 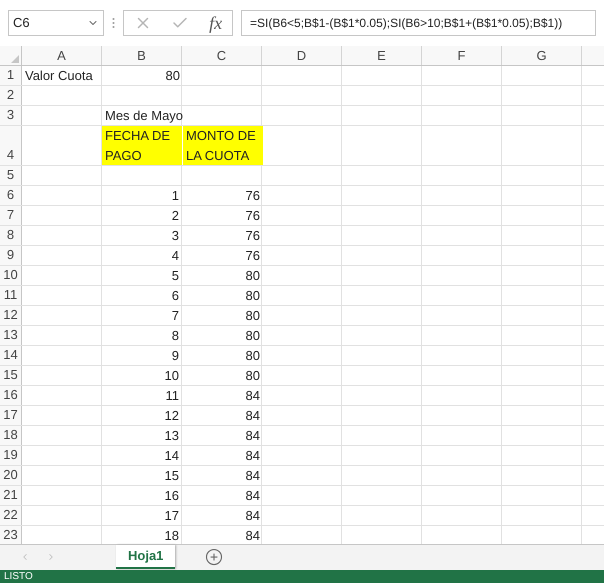 What do you see at coordinates (175, 296) in the screenshot?
I see `table-cell-text: 6` at bounding box center [175, 296].